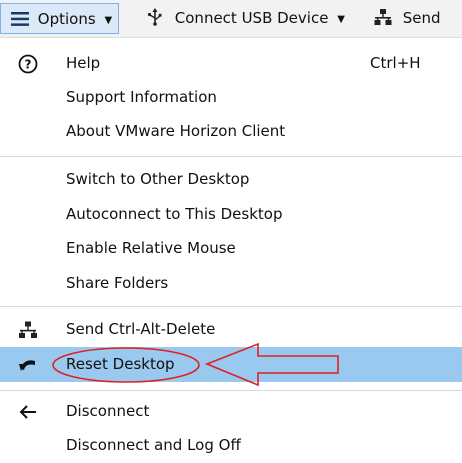  Describe the element at coordinates (20, 19) in the screenshot. I see `hamburger-menu-icon` at that location.